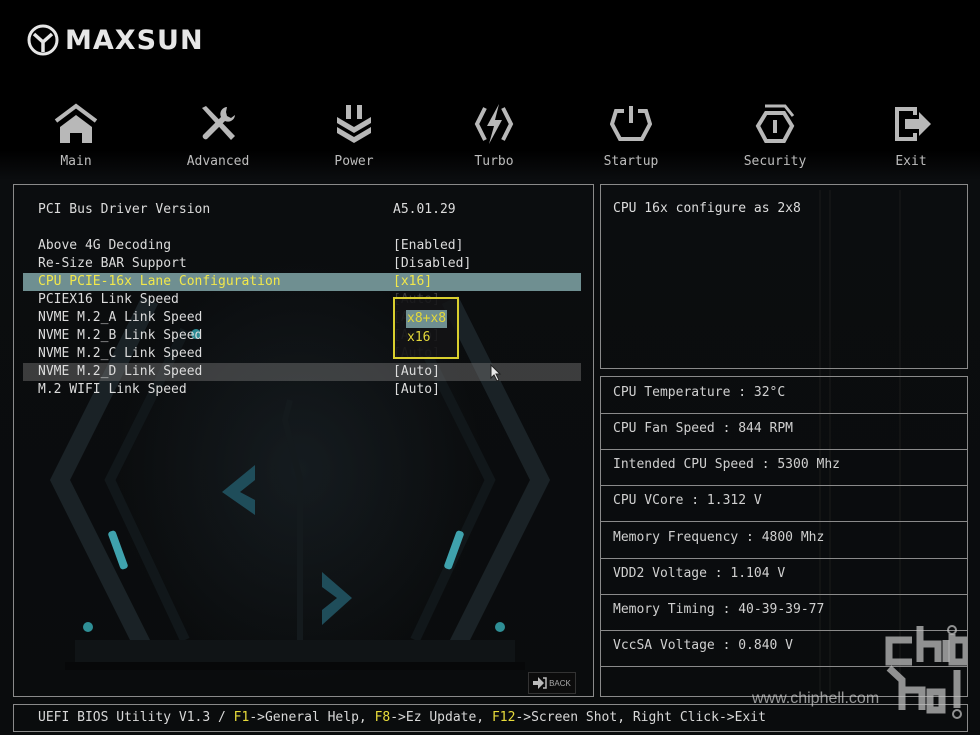 The height and width of the screenshot is (735, 980). Describe the element at coordinates (105, 245) in the screenshot. I see `setting-label: Above 4G Decoding` at that location.